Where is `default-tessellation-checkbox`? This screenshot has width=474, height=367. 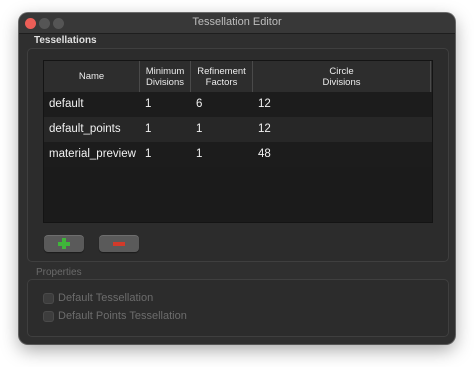 default-tessellation-checkbox is located at coordinates (48, 298).